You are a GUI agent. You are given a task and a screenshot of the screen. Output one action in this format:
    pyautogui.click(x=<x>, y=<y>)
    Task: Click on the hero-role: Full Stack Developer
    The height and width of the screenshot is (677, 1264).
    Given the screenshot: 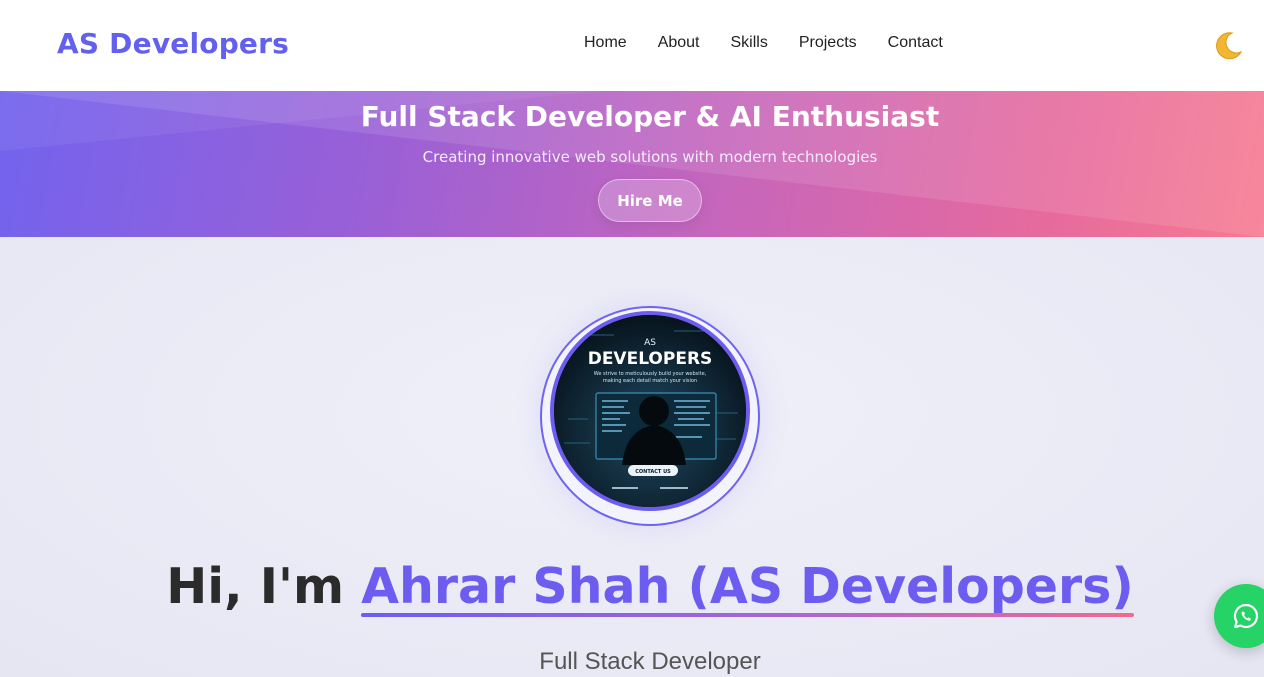 What is the action you would take?
    pyautogui.click(x=650, y=661)
    